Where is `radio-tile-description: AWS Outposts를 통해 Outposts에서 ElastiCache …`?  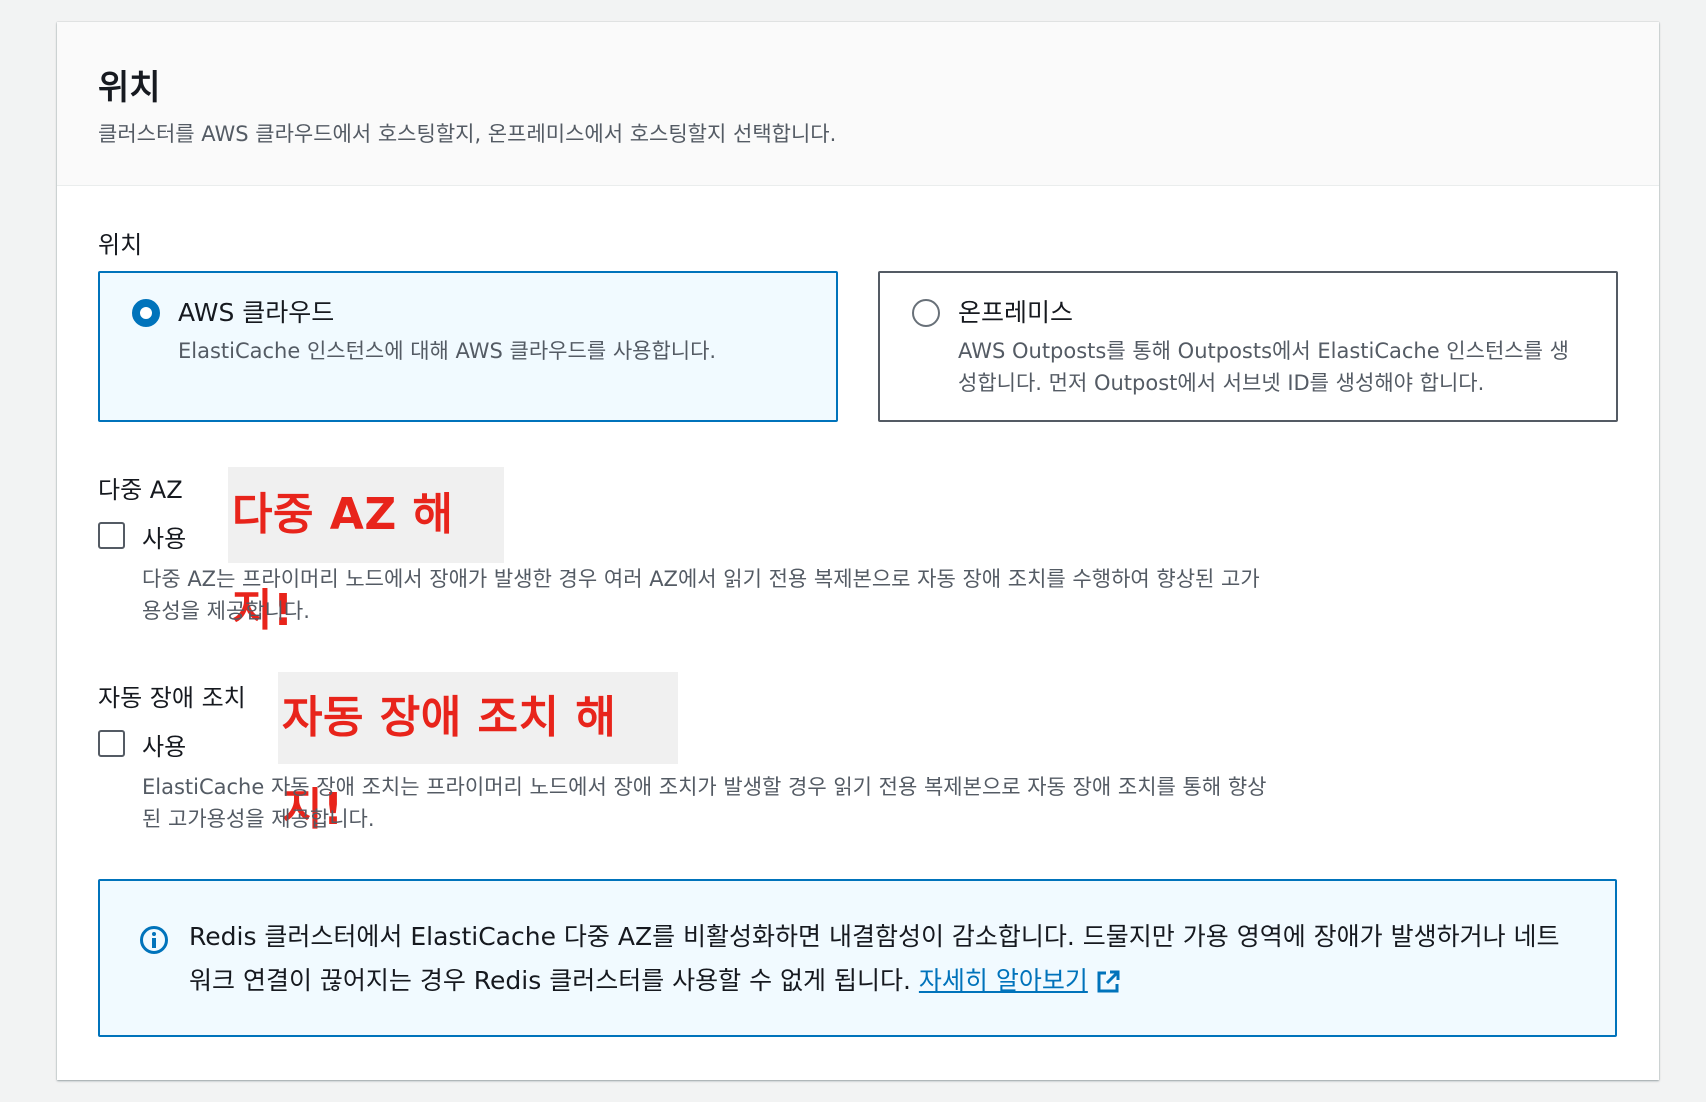 radio-tile-description: AWS Outposts를 통해 Outposts에서 ElastiCache … is located at coordinates (1263, 367).